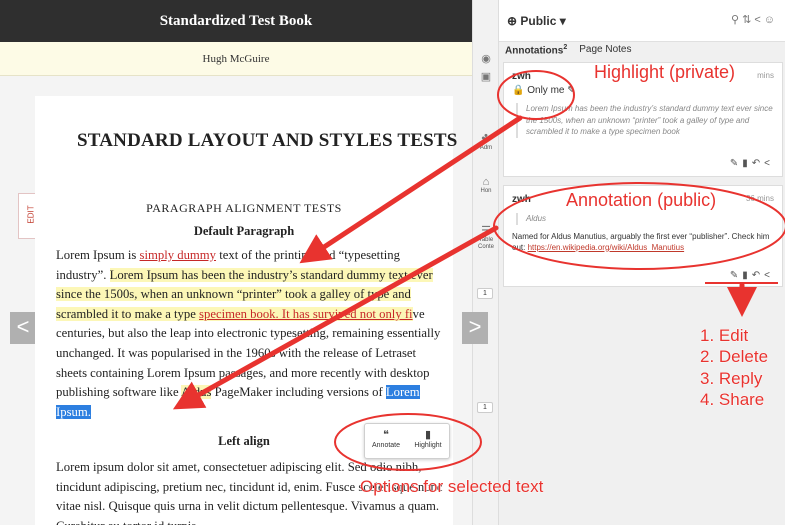 This screenshot has width=785, height=525. What do you see at coordinates (544, 90) in the screenshot?
I see `privacy-label: 🔒 Only me ✎` at bounding box center [544, 90].